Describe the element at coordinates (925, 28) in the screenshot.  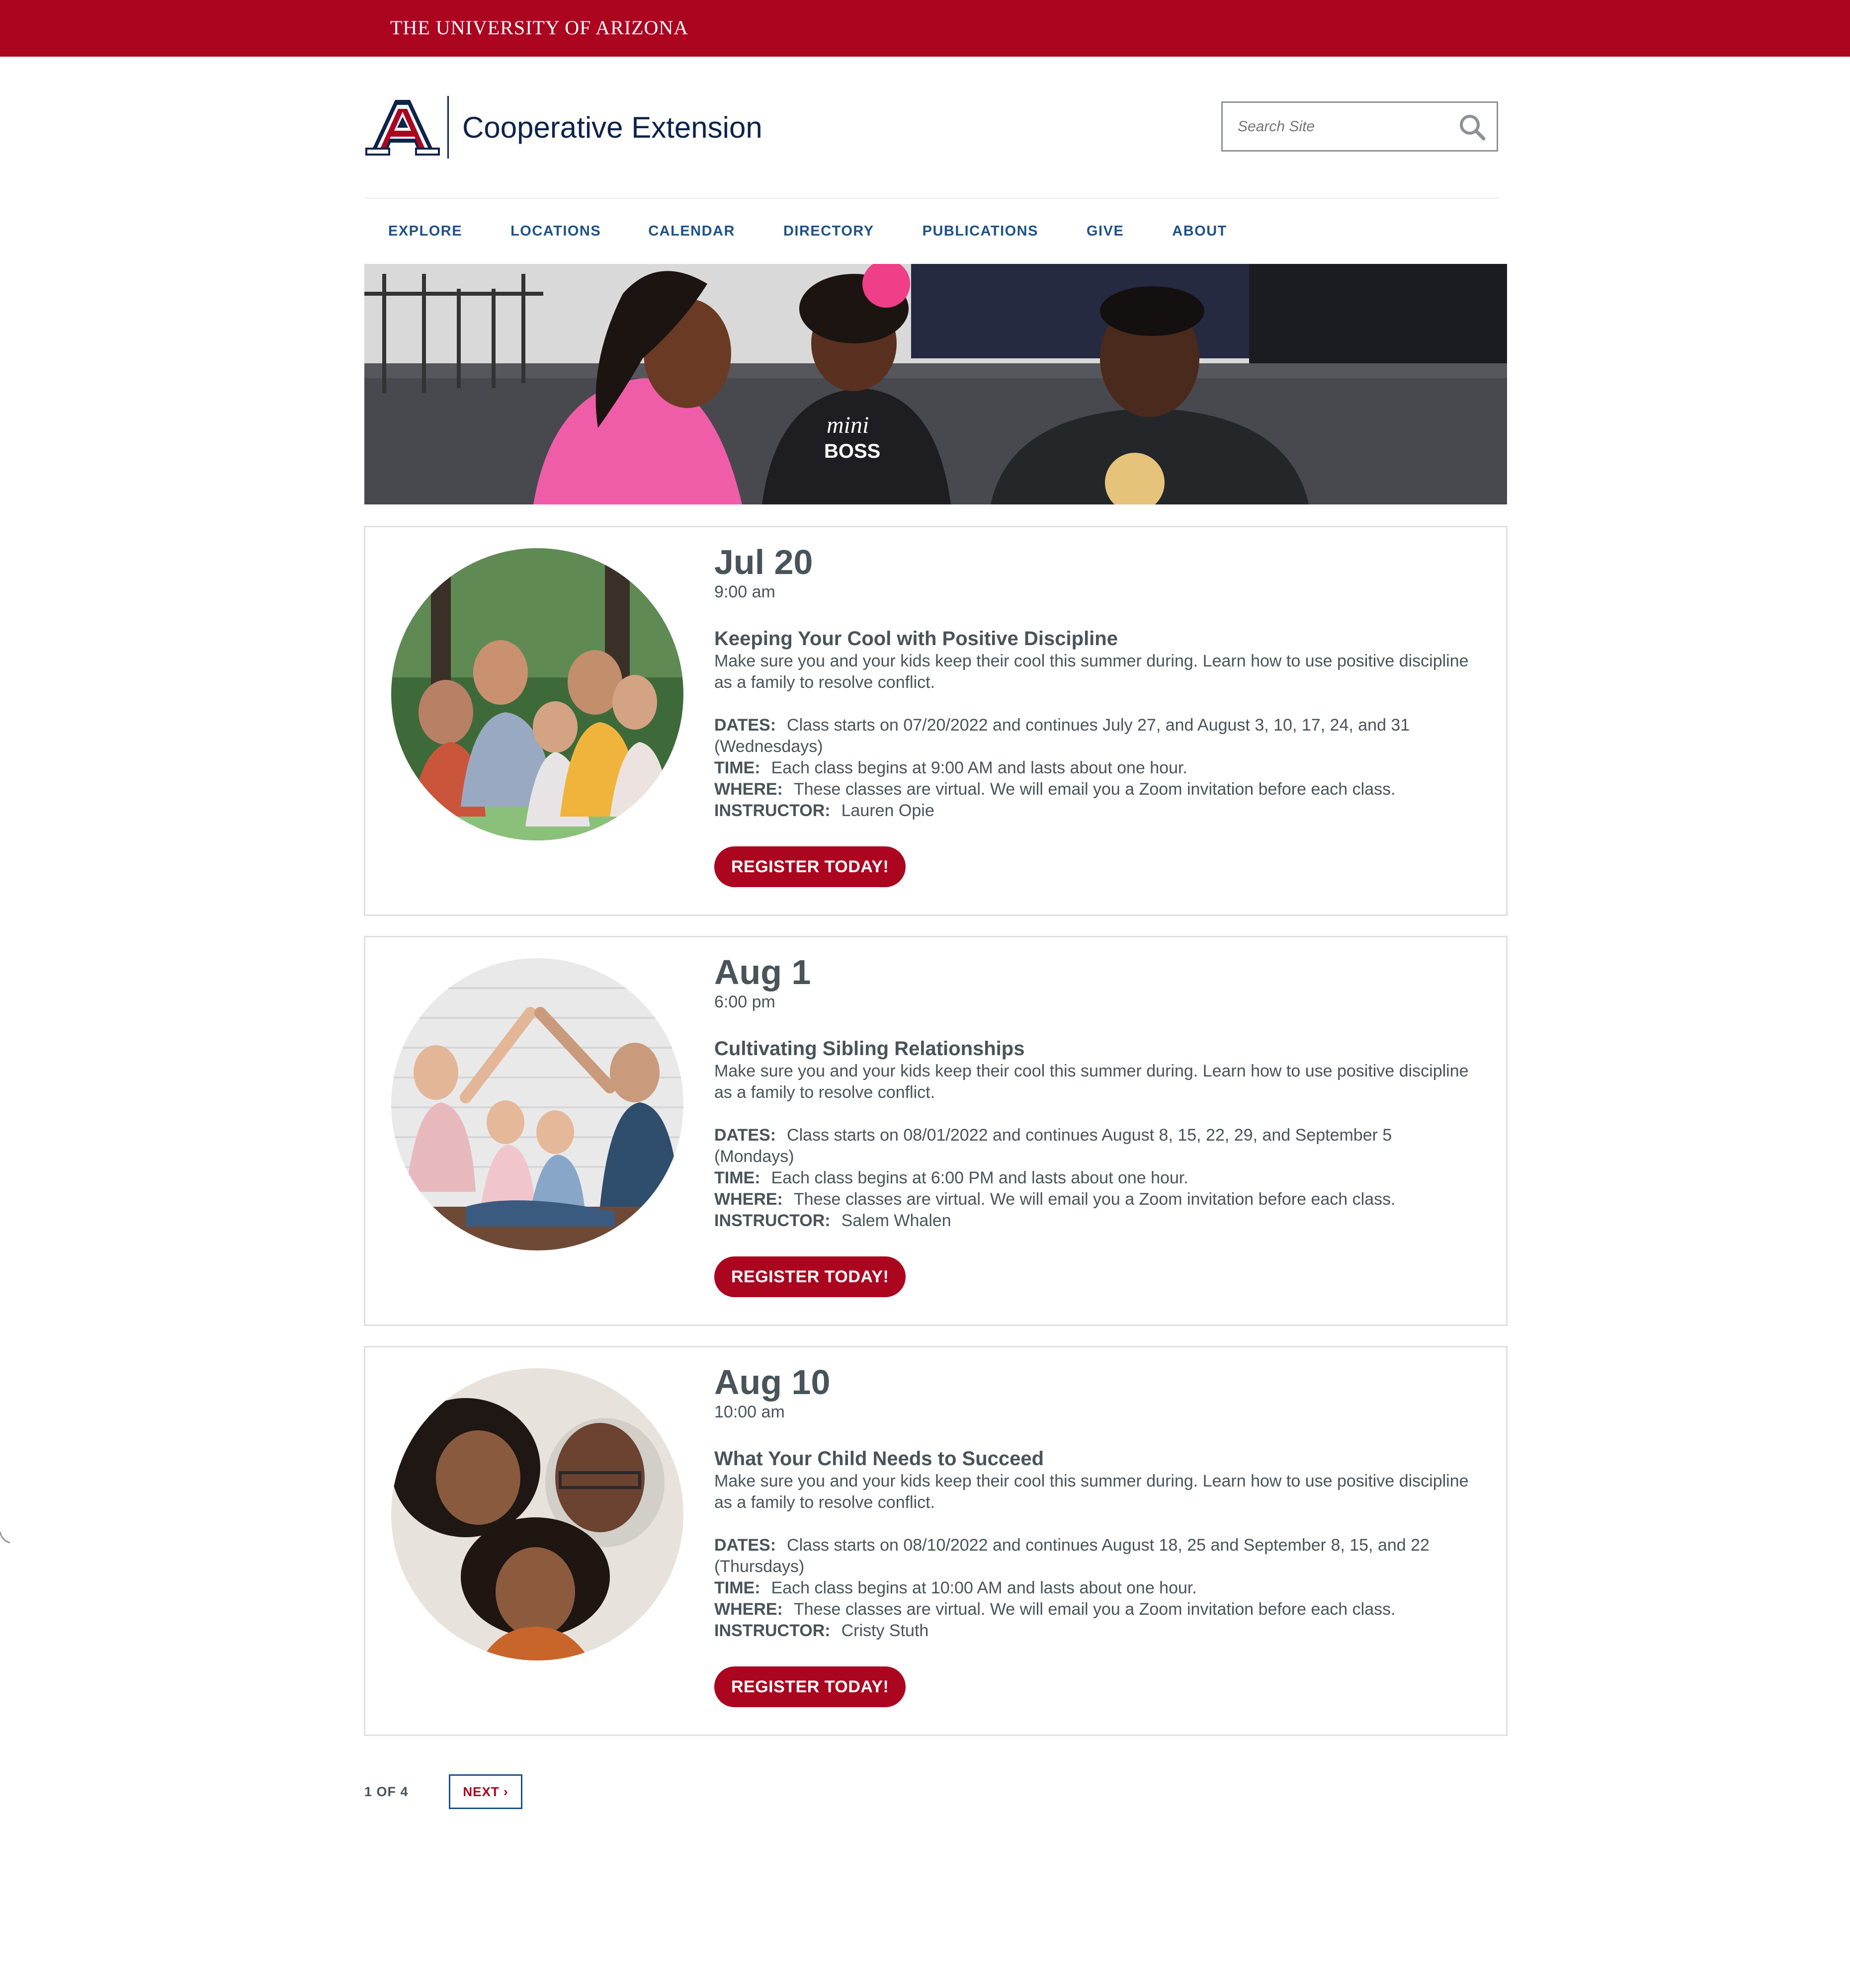
I see `university-topbar: The University of Arizona` at that location.